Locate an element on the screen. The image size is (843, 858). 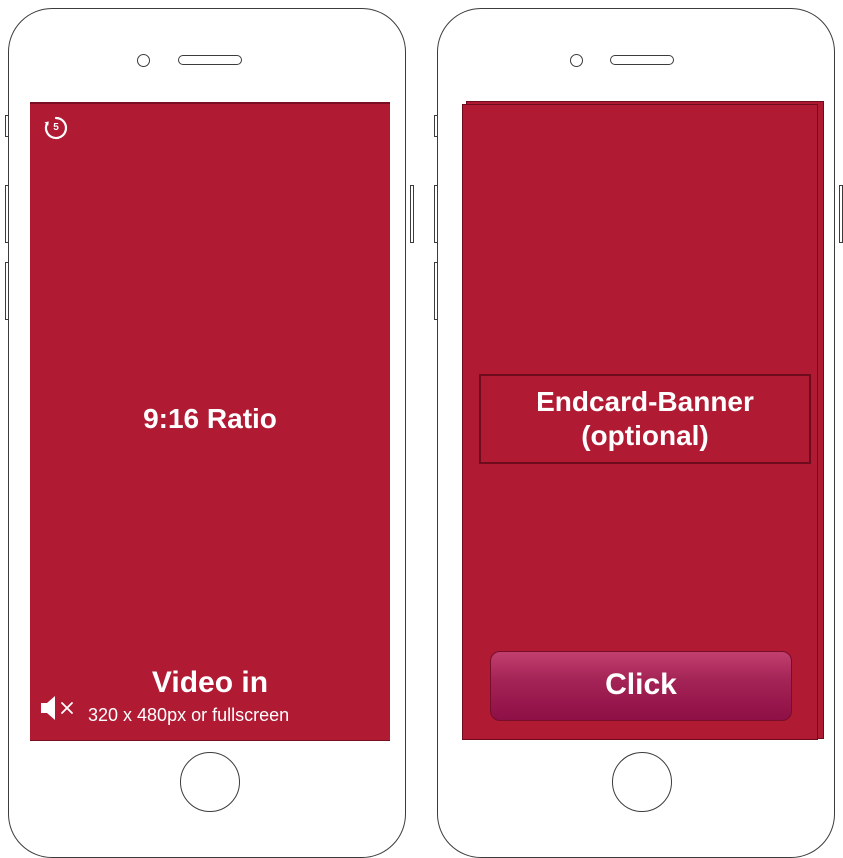
right-phone-home-button is located at coordinates (642, 782).